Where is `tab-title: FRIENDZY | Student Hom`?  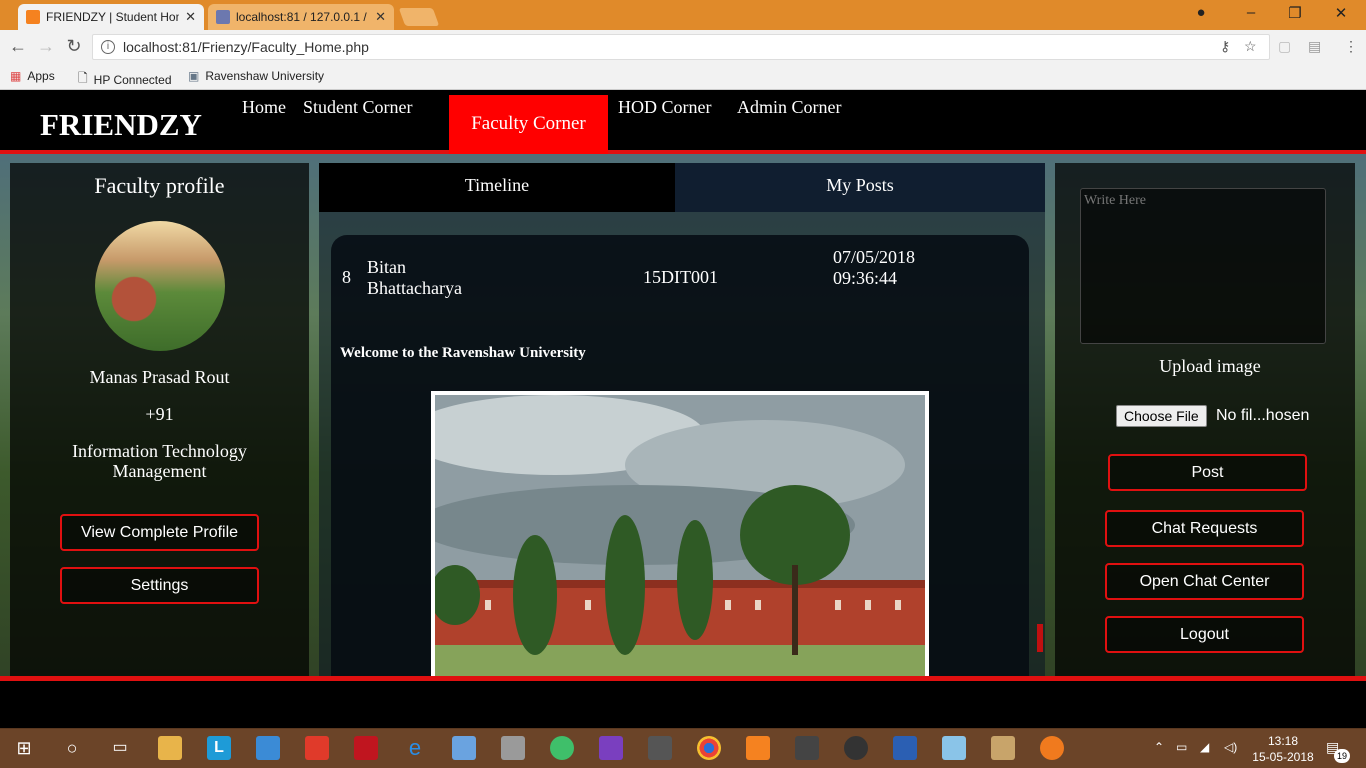
tab-title: FRIENDZY | Student Hom is located at coordinates (113, 17).